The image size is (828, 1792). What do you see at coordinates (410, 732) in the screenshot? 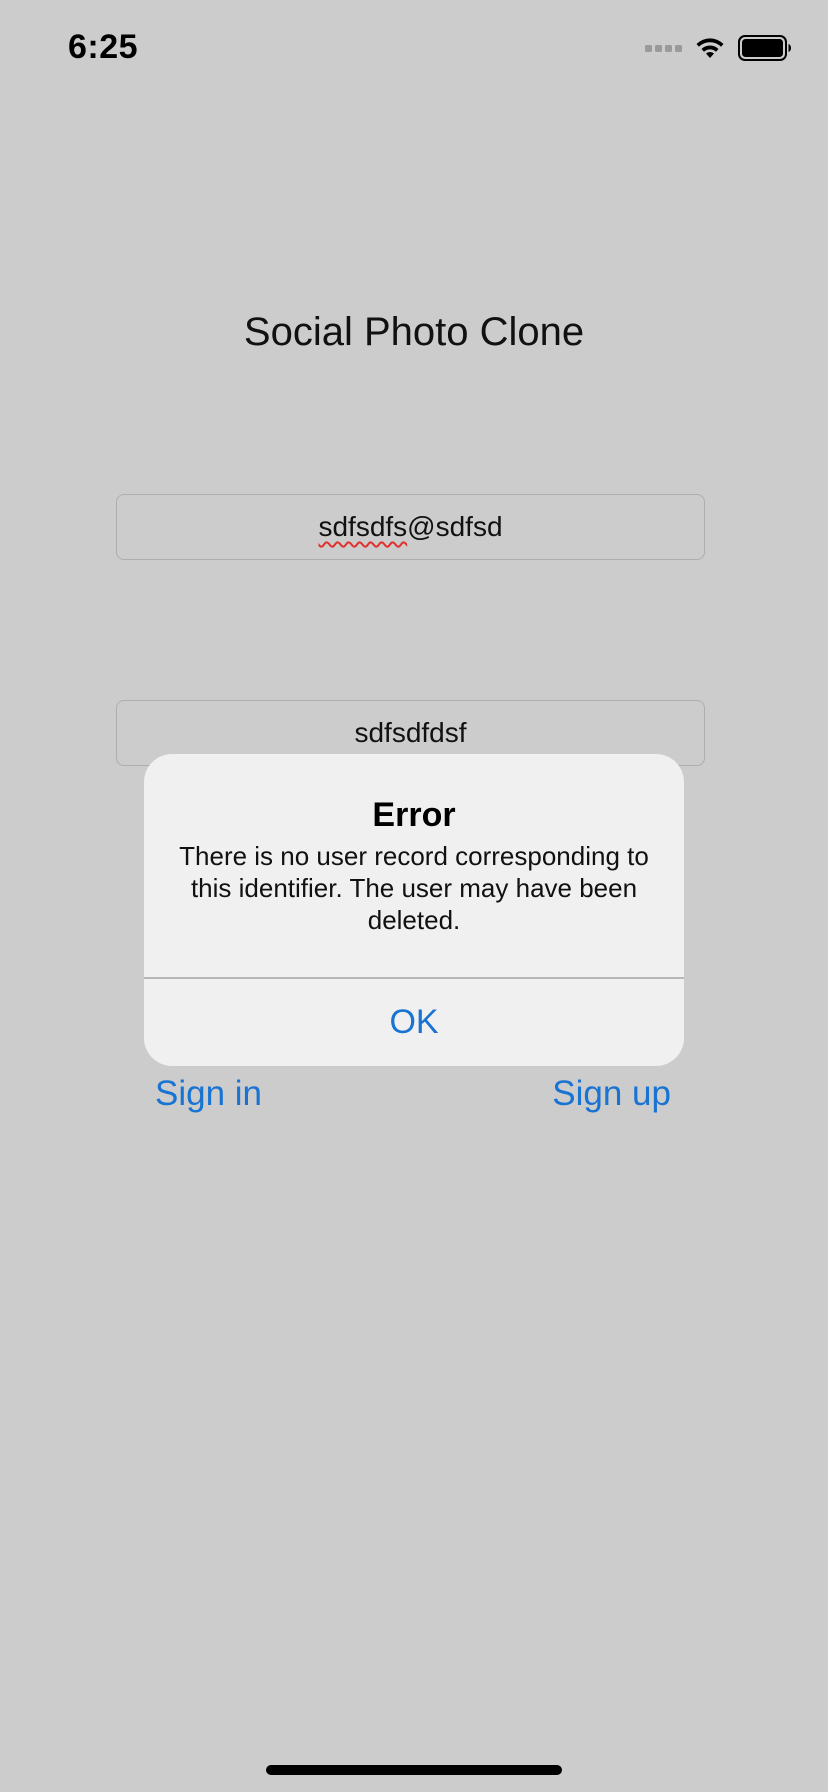
I see `password-value: sdfsdfdsf` at bounding box center [410, 732].